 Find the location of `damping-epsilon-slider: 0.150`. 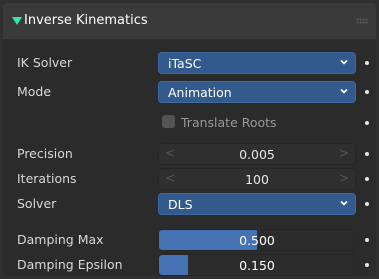

damping-epsilon-slider: 0.150 is located at coordinates (257, 265).